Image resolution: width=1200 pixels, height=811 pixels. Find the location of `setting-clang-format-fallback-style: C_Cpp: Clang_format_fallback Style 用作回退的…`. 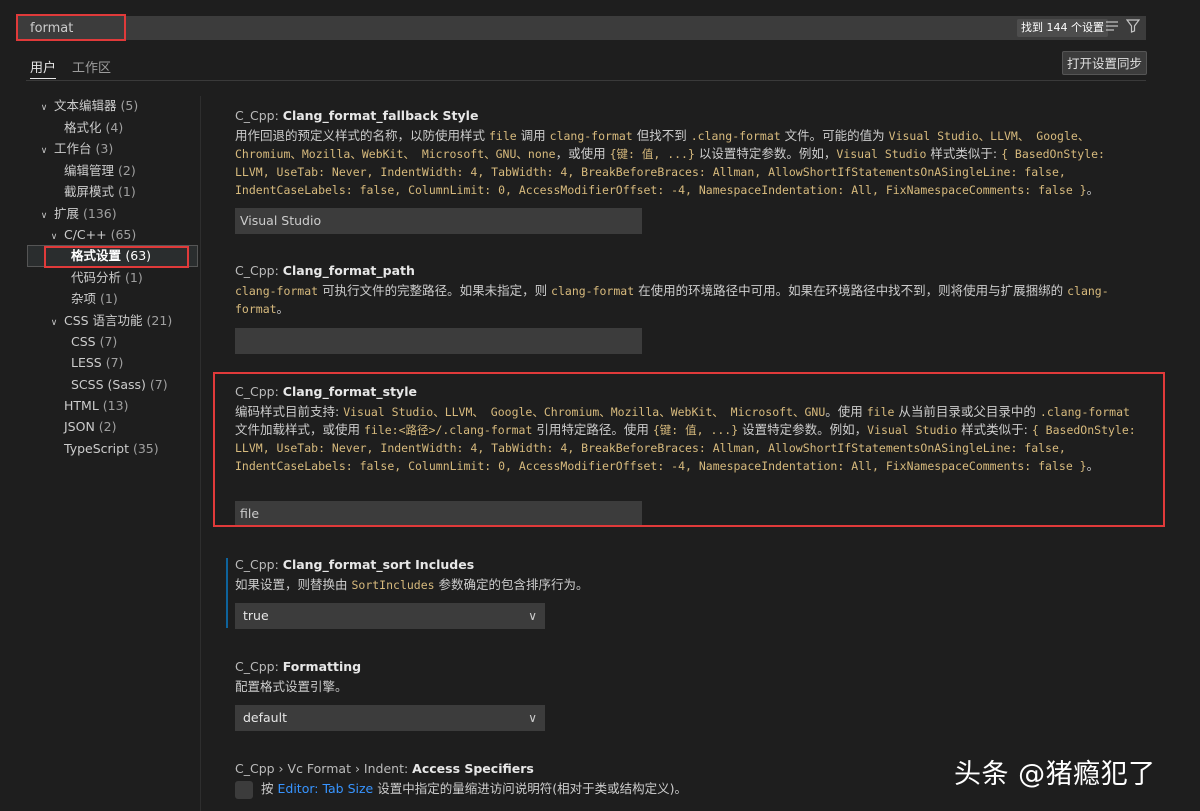

setting-clang-format-fallback-style: C_Cpp: Clang_format_fallback Style 用作回退的… is located at coordinates (687, 153).